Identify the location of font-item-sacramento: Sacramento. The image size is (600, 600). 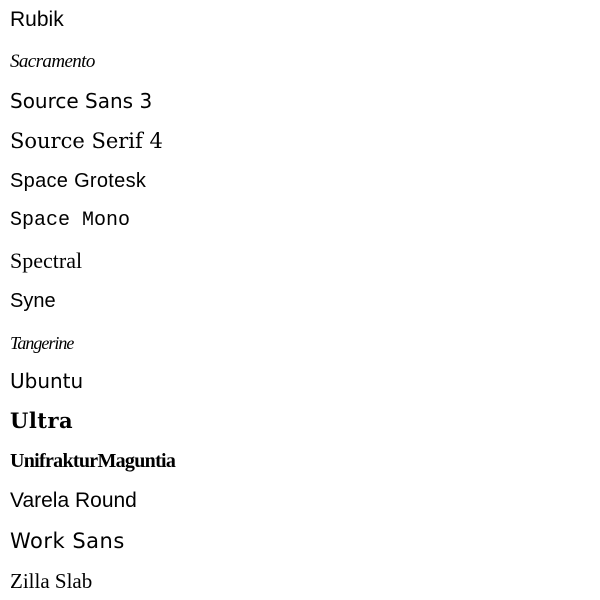
(52, 62).